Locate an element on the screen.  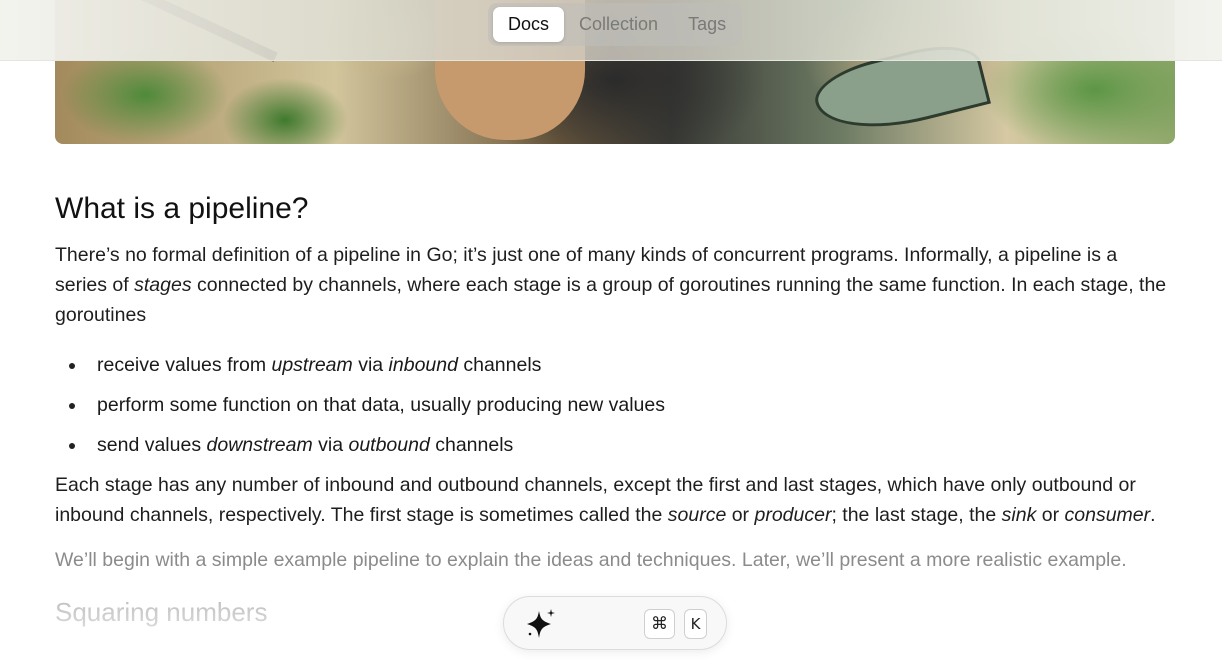
nav-tabs: Docs Collection Tags is located at coordinates (615, 24).